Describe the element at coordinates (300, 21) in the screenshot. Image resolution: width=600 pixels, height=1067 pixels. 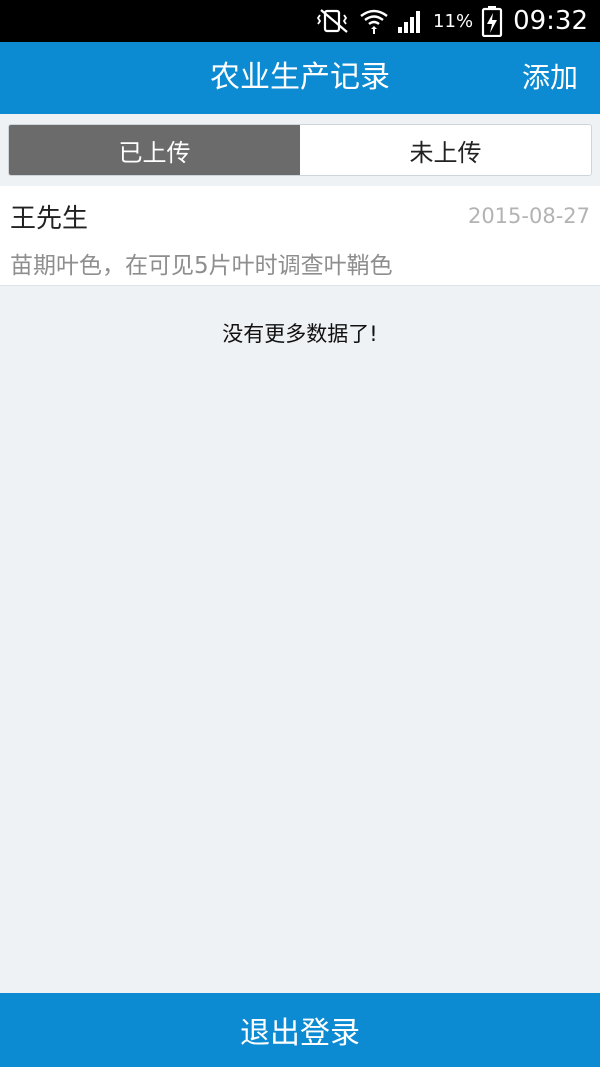
I see `status-bar: 11% 09:32` at that location.